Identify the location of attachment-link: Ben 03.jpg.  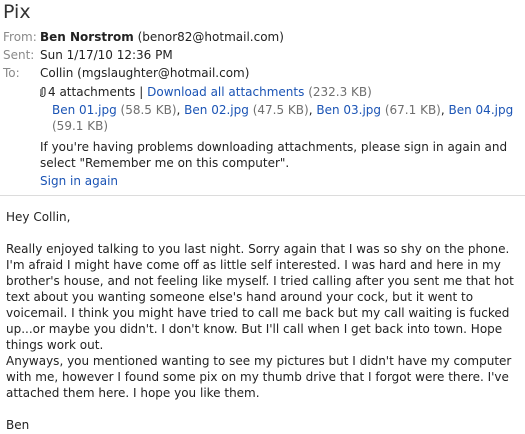
(348, 110).